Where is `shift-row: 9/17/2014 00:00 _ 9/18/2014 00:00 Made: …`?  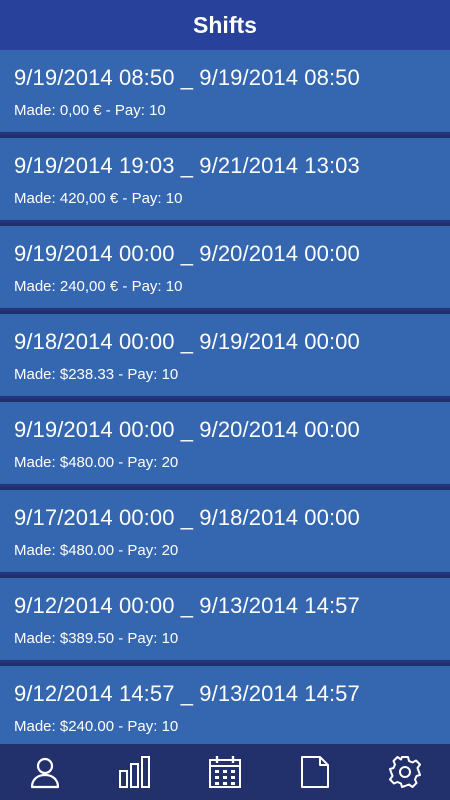 shift-row: 9/17/2014 00:00 _ 9/18/2014 00:00 Made: … is located at coordinates (225, 532).